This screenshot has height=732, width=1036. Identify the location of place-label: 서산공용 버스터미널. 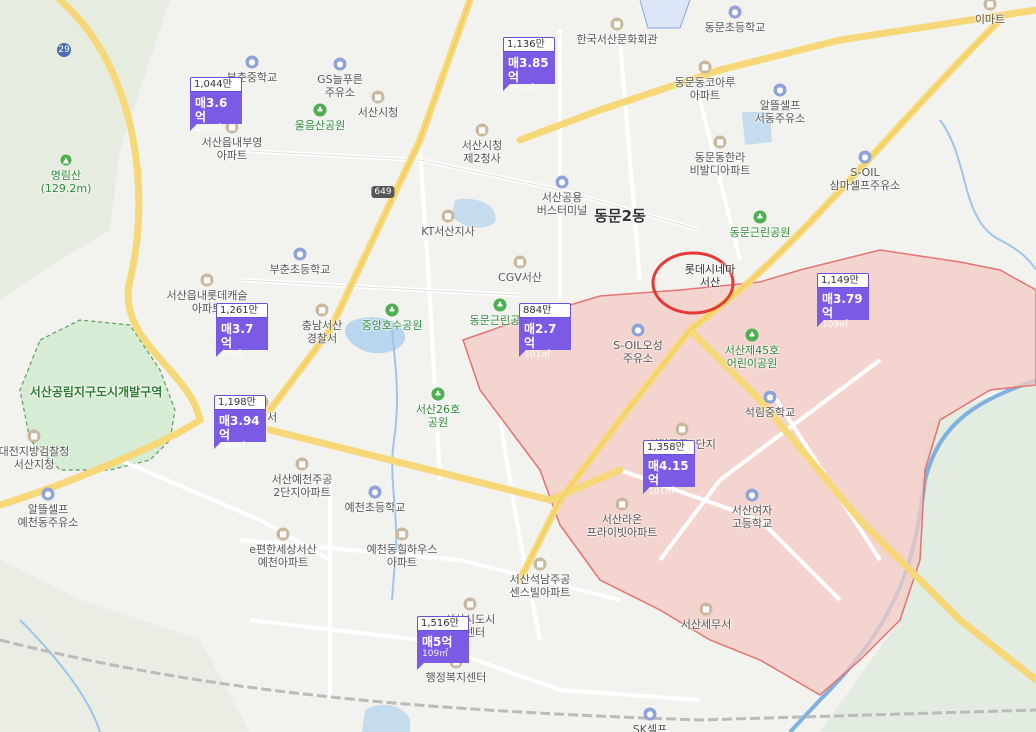
(562, 204).